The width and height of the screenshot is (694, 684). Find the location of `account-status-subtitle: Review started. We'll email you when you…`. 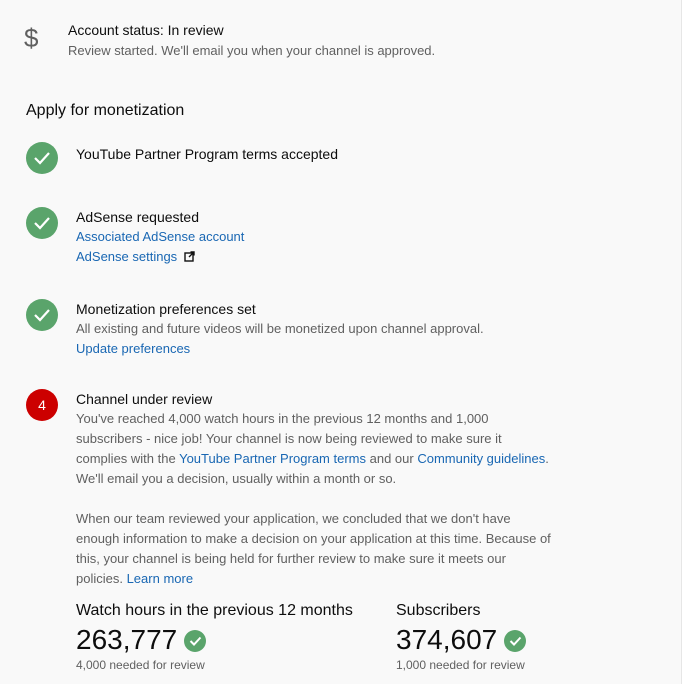

account-status-subtitle: Review started. We'll email you when you… is located at coordinates (252, 50).